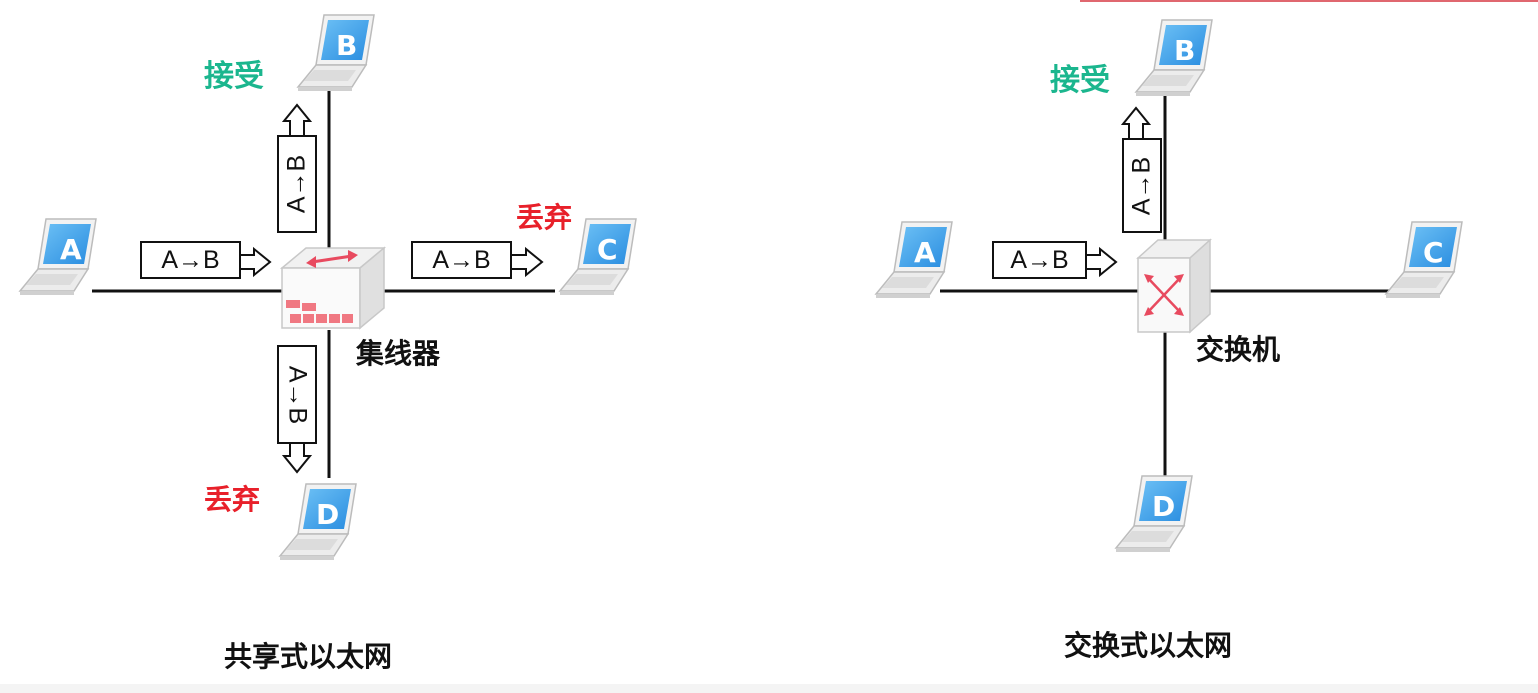  Describe the element at coordinates (297, 458) in the screenshot. I see `frame-arrow-down-d` at that location.